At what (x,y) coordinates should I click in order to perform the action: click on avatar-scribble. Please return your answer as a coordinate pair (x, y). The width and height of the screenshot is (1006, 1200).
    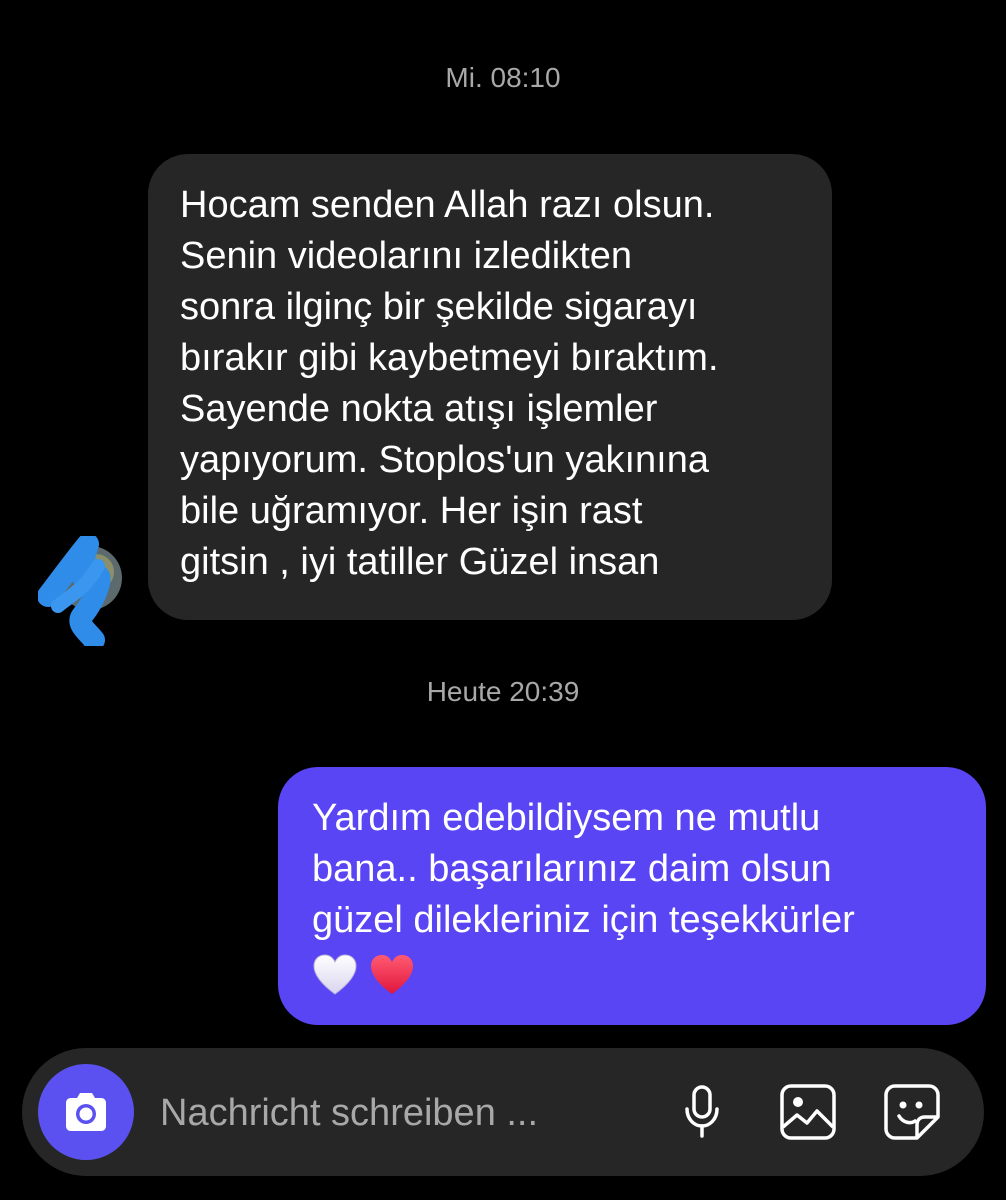
    Looking at the image, I should click on (79, 592).